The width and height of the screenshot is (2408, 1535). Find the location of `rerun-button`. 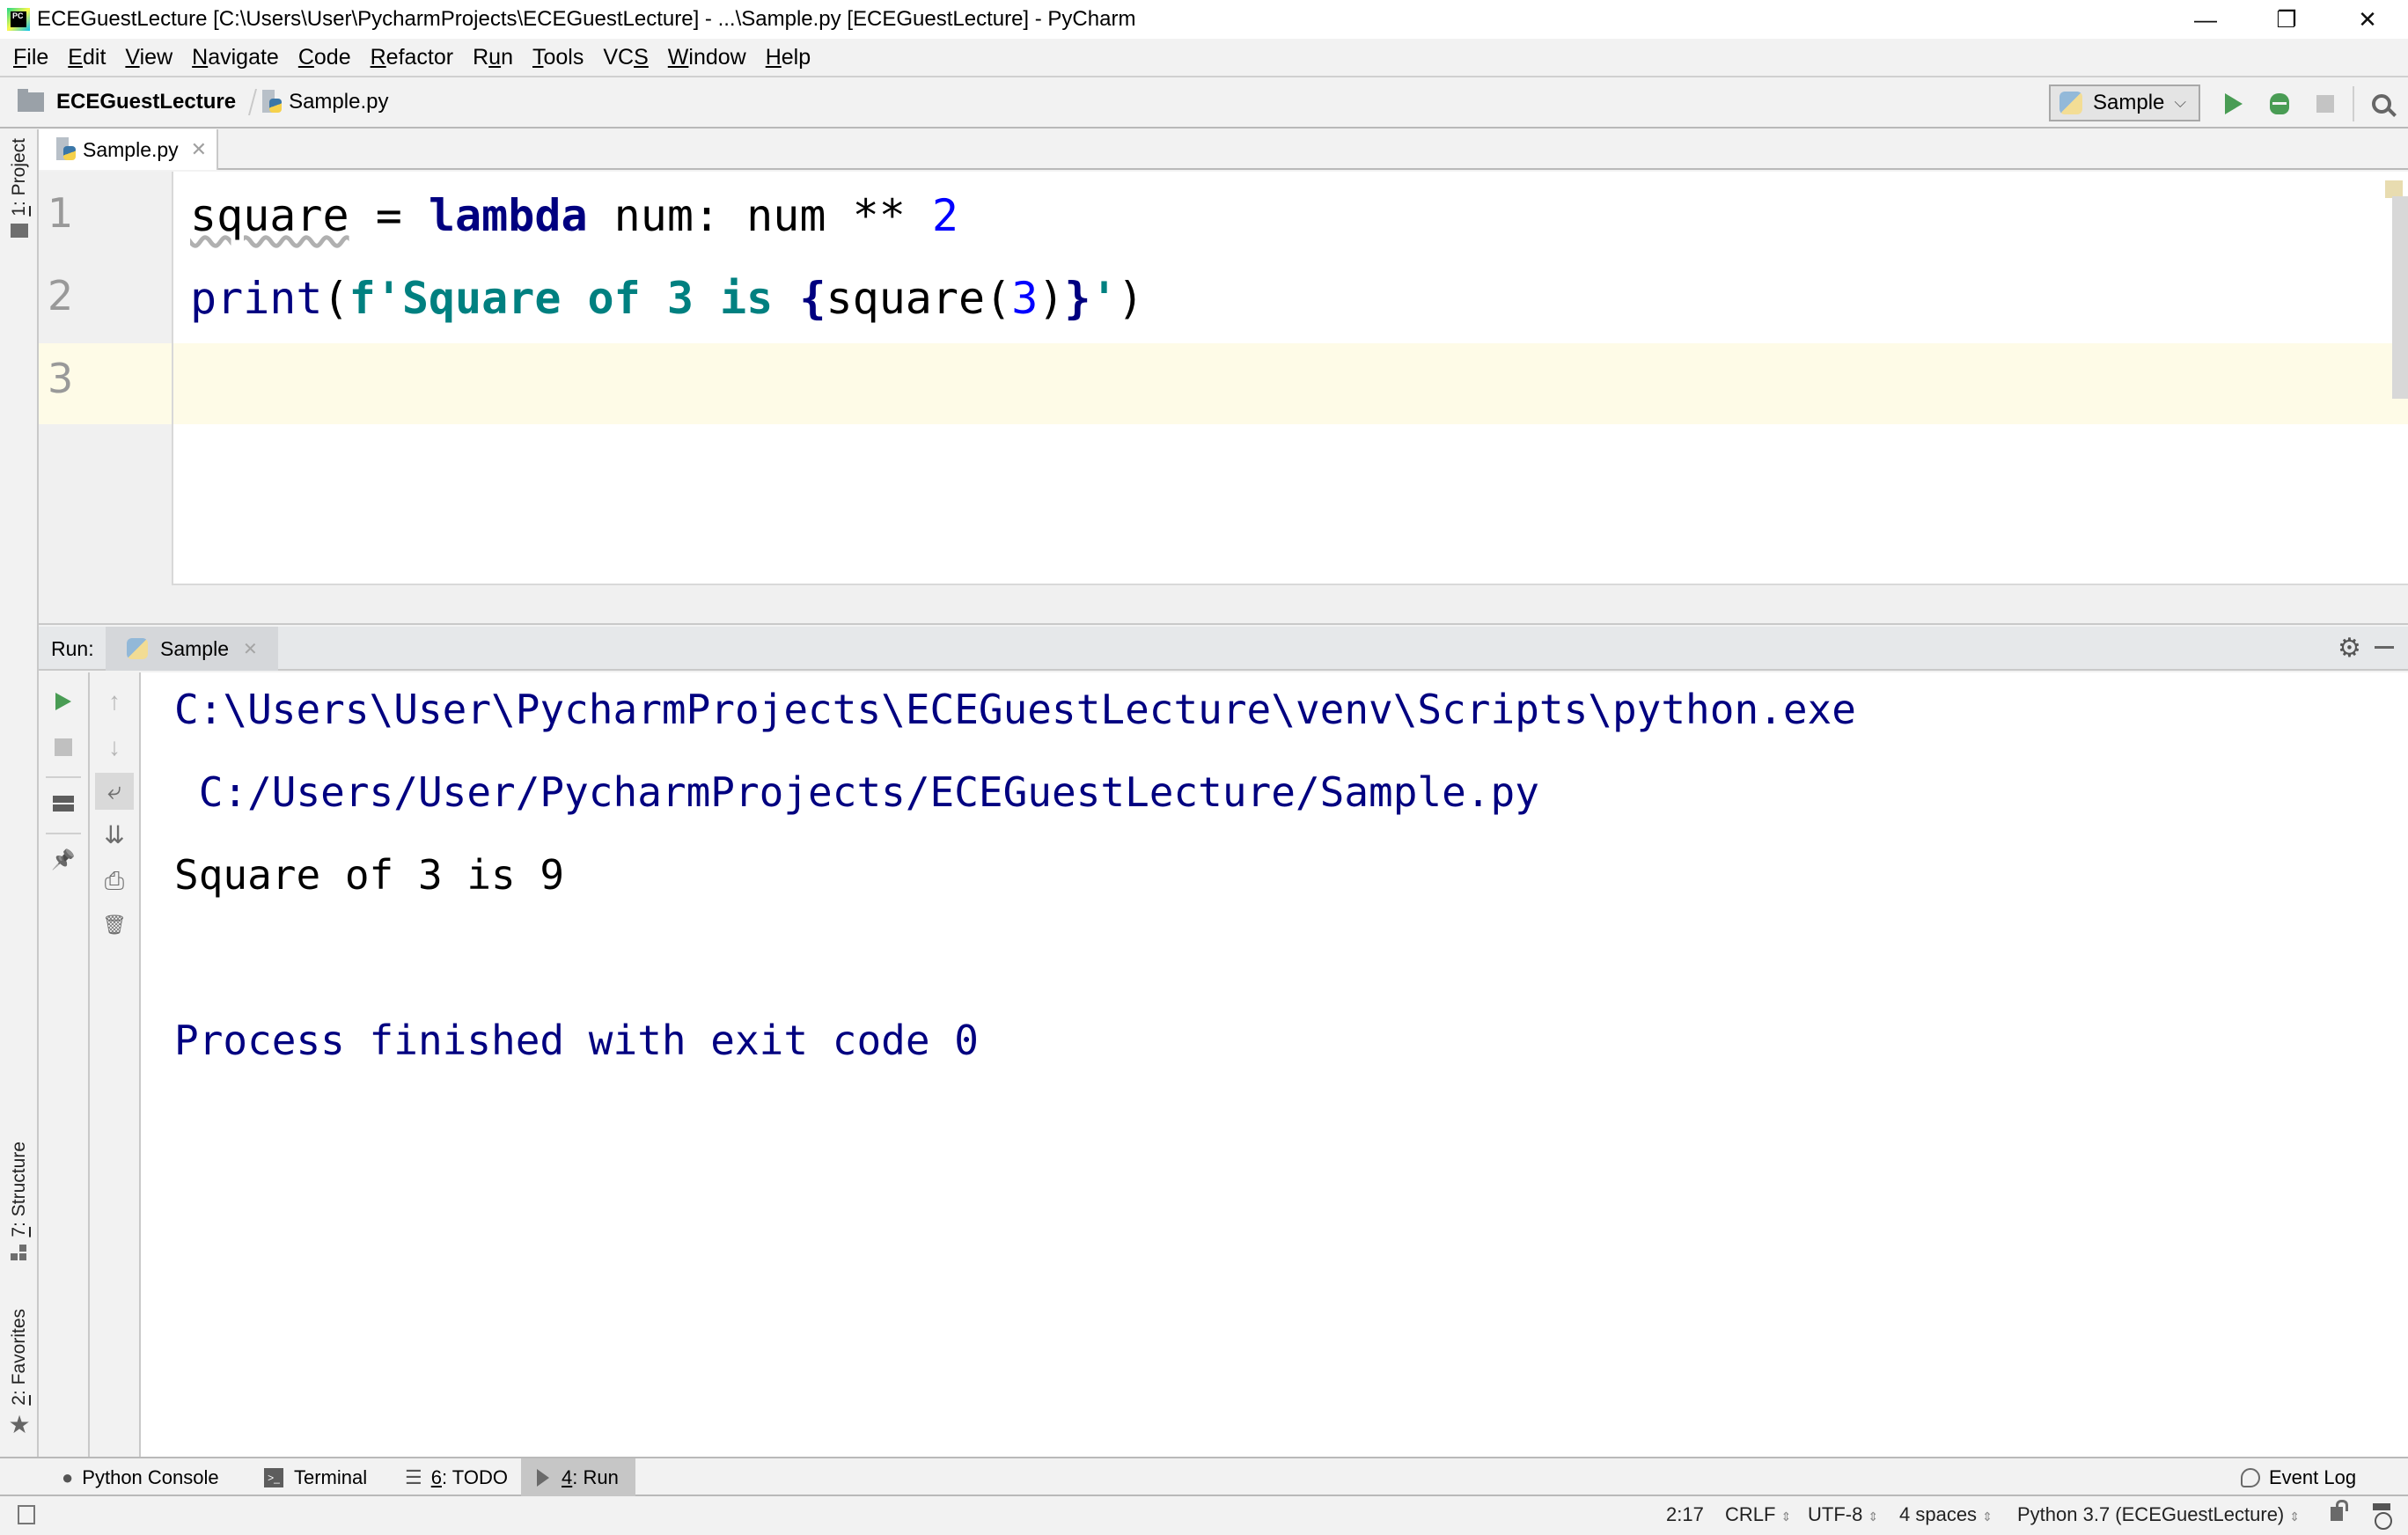

rerun-button is located at coordinates (63, 701).